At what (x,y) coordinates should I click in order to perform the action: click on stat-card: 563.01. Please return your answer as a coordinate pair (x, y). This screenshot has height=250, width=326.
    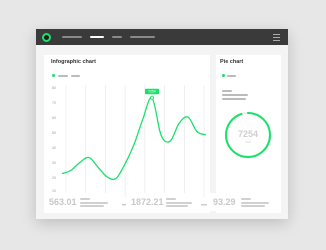
    Looking at the image, I should click on (81, 202).